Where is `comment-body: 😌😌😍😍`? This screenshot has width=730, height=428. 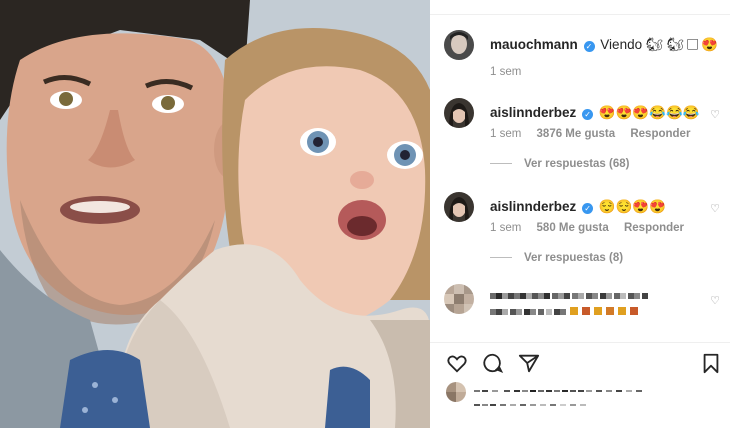
comment-body: 😌😌😍😍 is located at coordinates (632, 206).